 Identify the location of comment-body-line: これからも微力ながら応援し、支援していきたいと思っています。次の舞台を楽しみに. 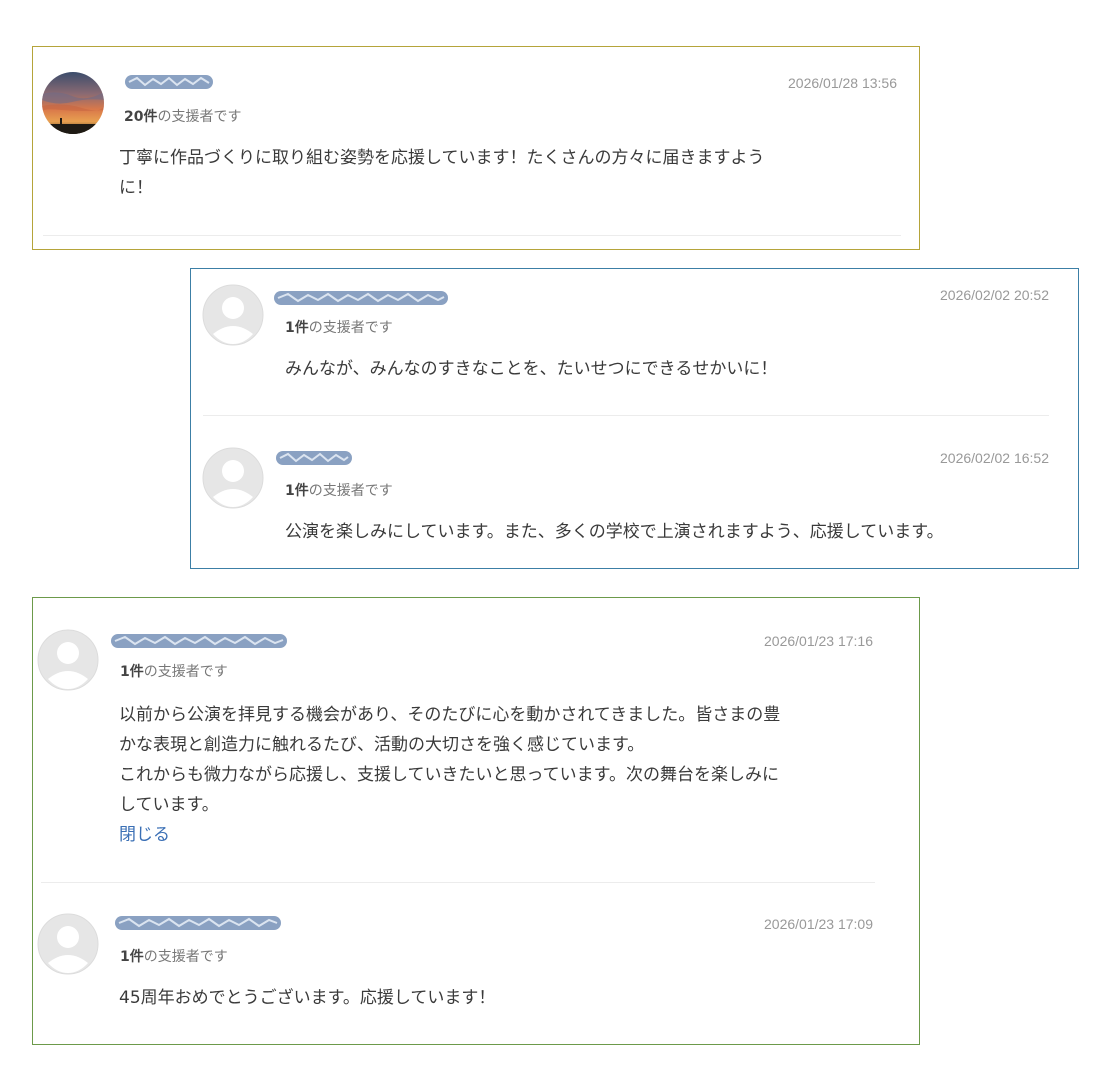
(449, 775).